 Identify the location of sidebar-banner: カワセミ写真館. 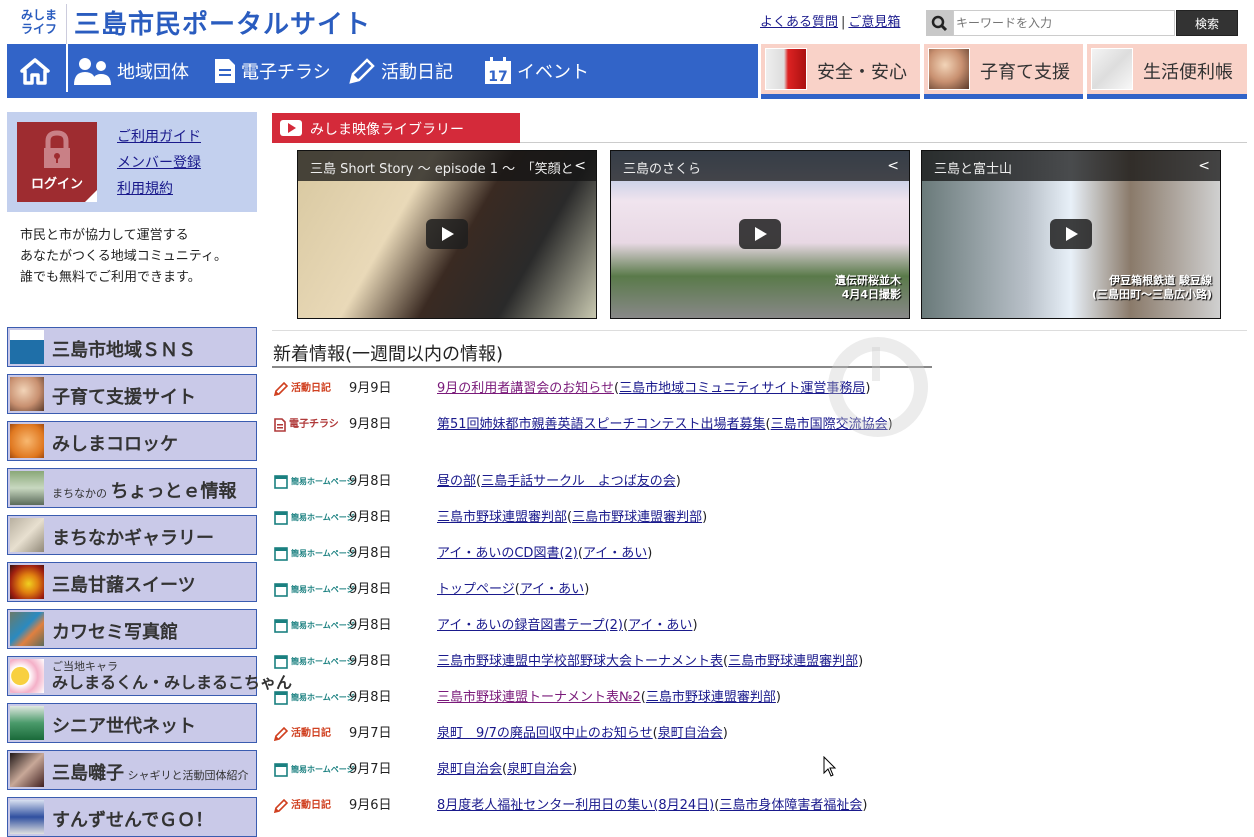
(132, 629).